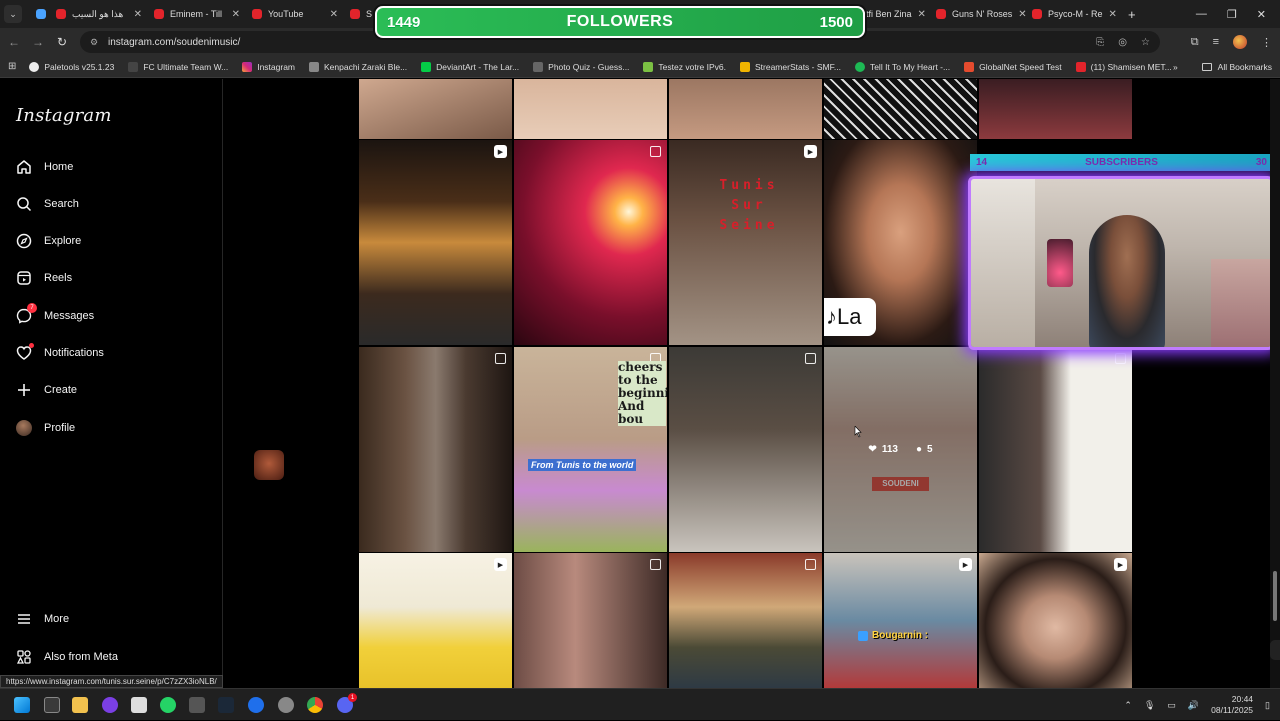 This screenshot has width=1280, height=721. I want to click on task-view-icon, so click(52, 705).